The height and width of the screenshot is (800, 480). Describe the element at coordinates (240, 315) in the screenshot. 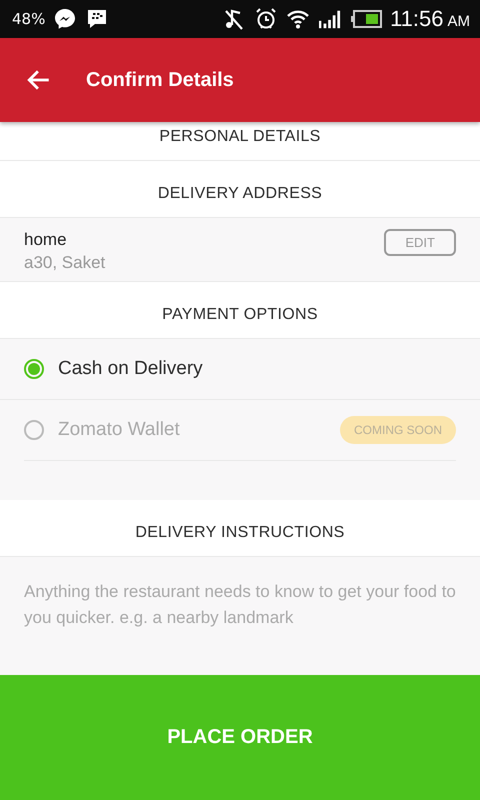

I see `section-heading: PAYMENT OPTIONS` at that location.